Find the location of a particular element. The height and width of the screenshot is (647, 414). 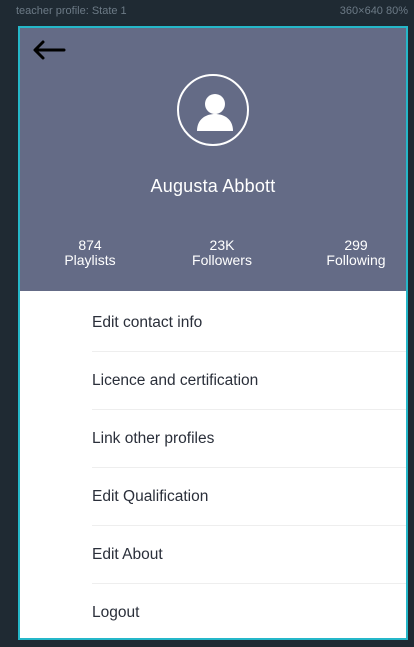

menu-item-label: Edit contact info is located at coordinates (147, 322).